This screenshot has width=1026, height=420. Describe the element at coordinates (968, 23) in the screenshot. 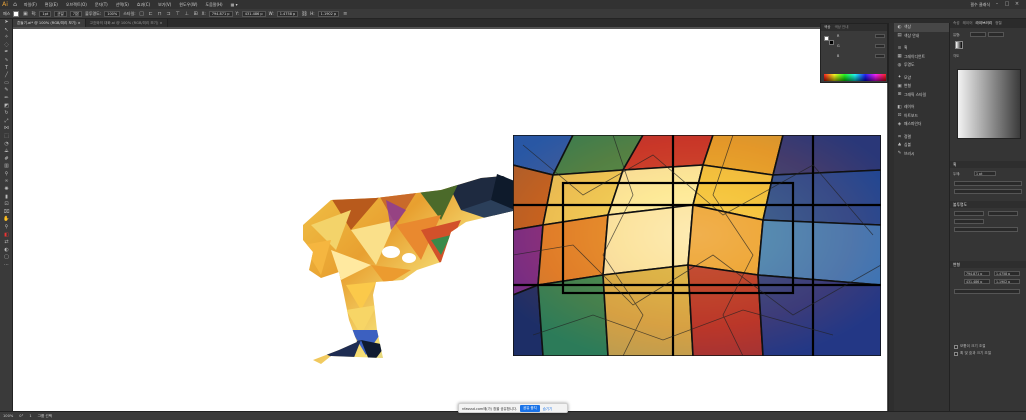

I see `tab-layers: 레이어` at that location.